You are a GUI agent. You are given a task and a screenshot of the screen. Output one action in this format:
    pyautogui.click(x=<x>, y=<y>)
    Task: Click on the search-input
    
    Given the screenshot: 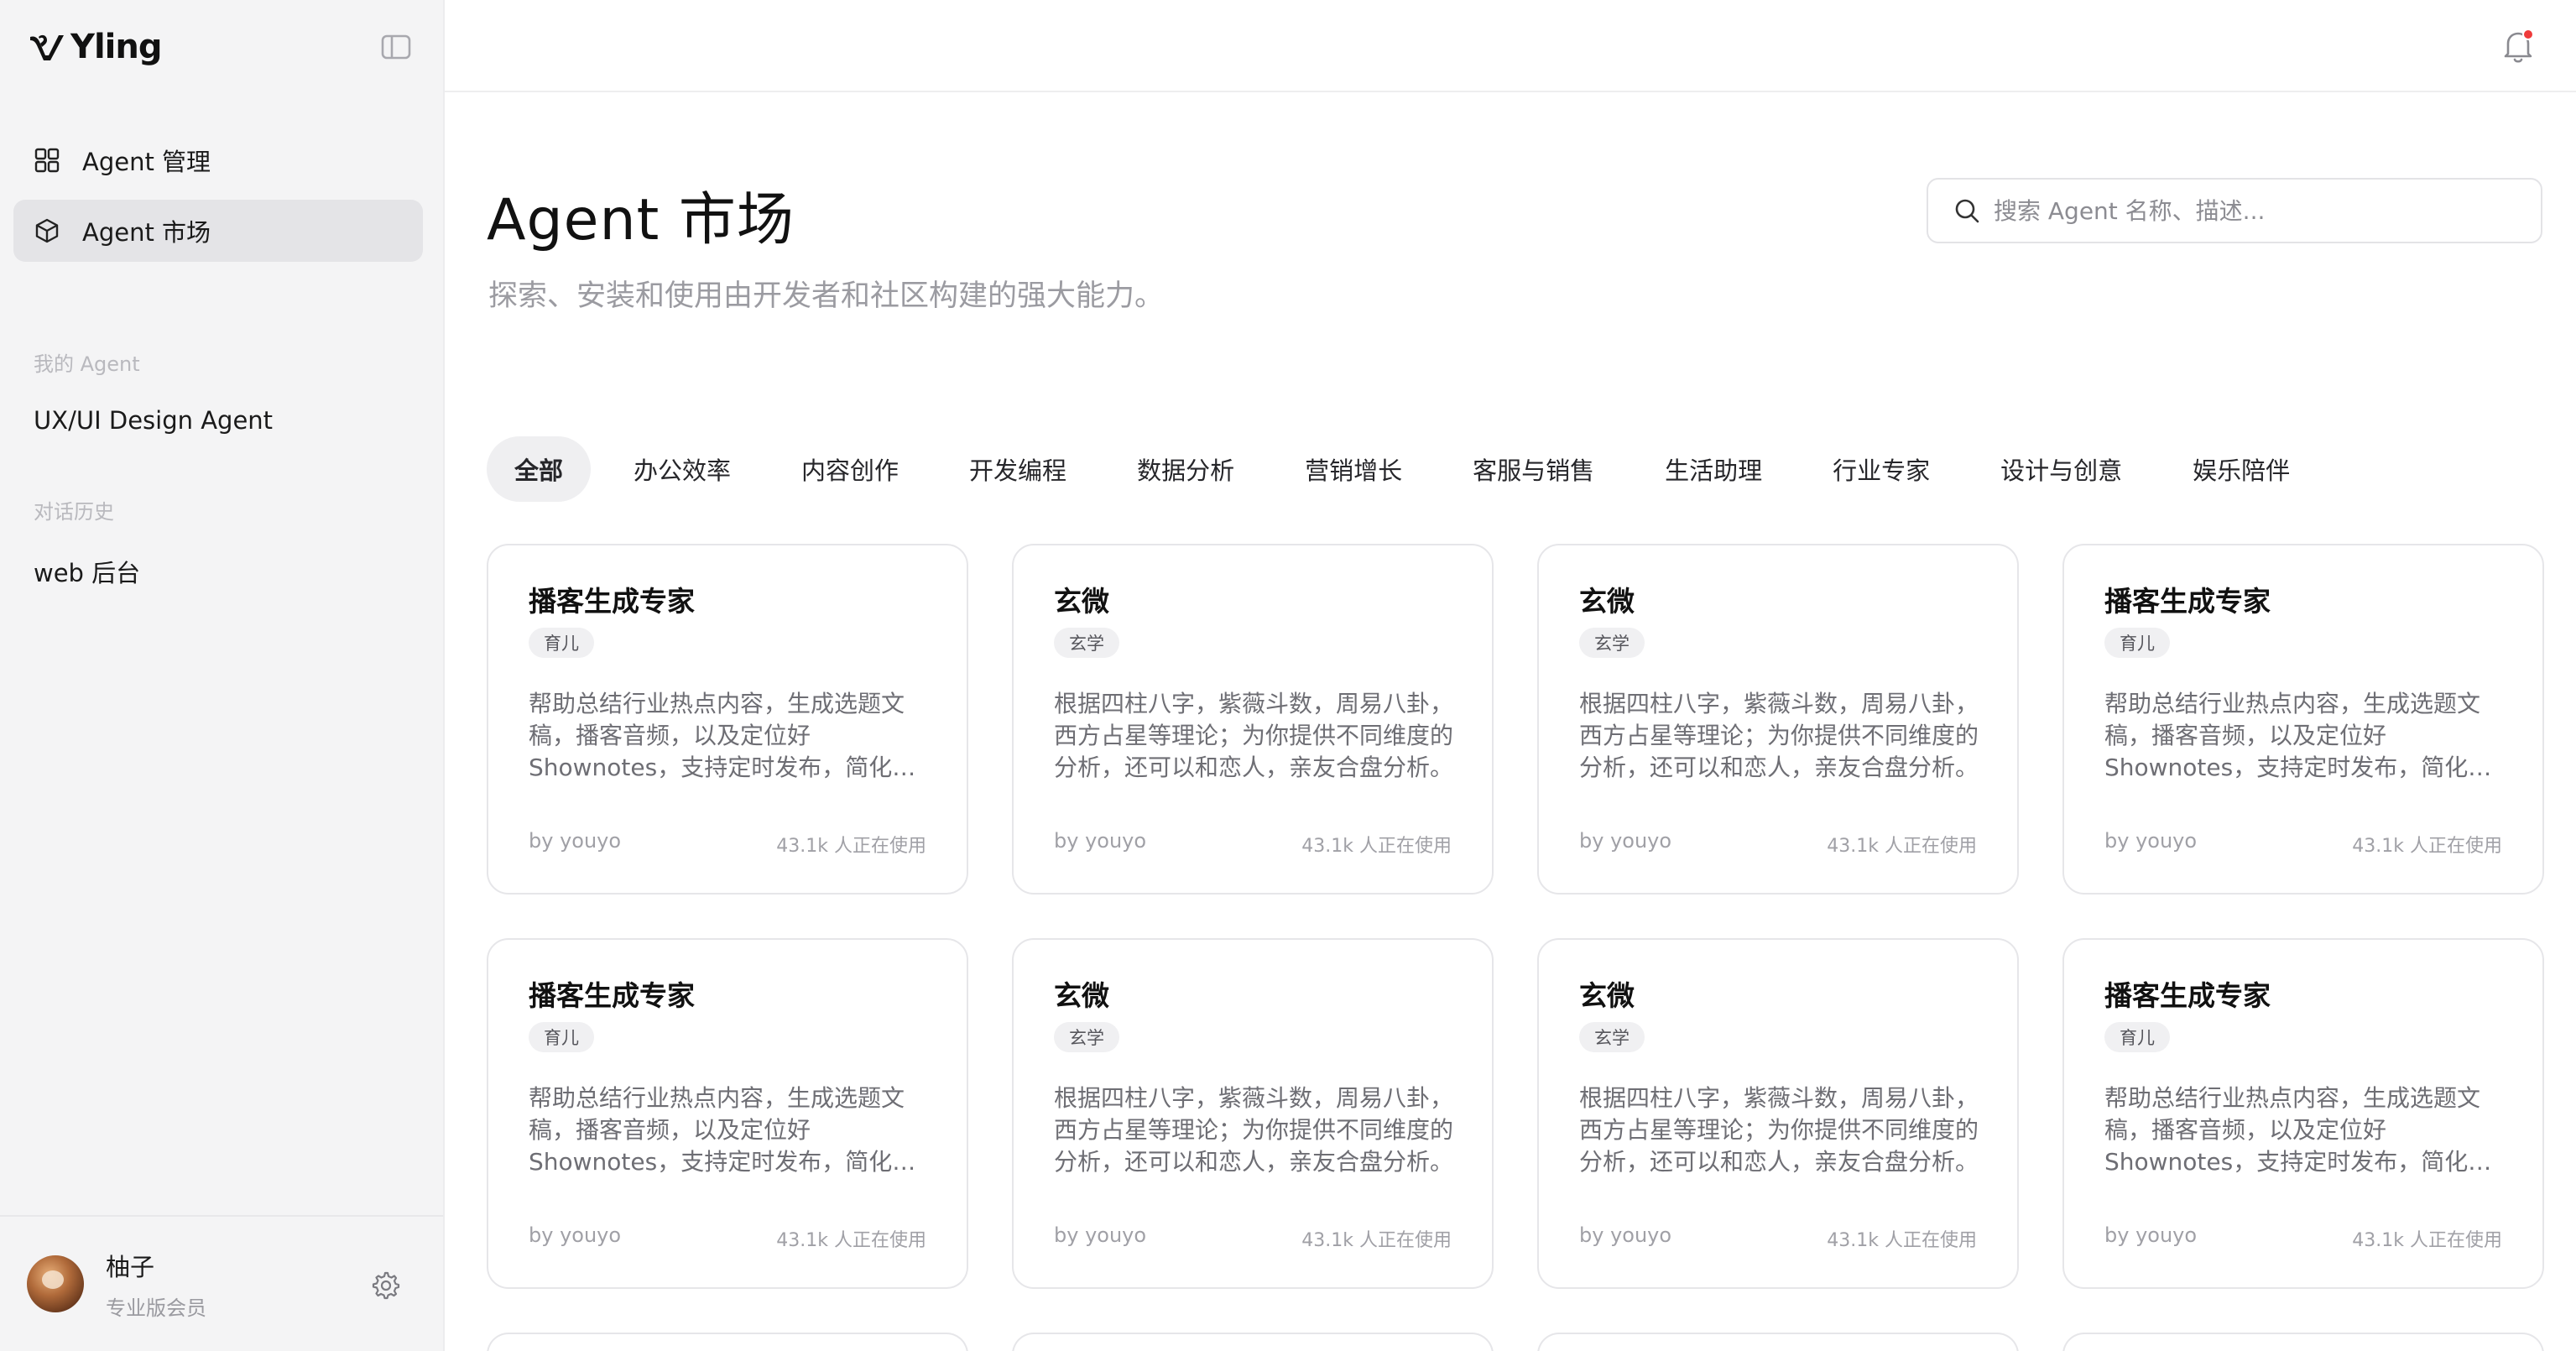 What is the action you would take?
    pyautogui.click(x=2254, y=211)
    